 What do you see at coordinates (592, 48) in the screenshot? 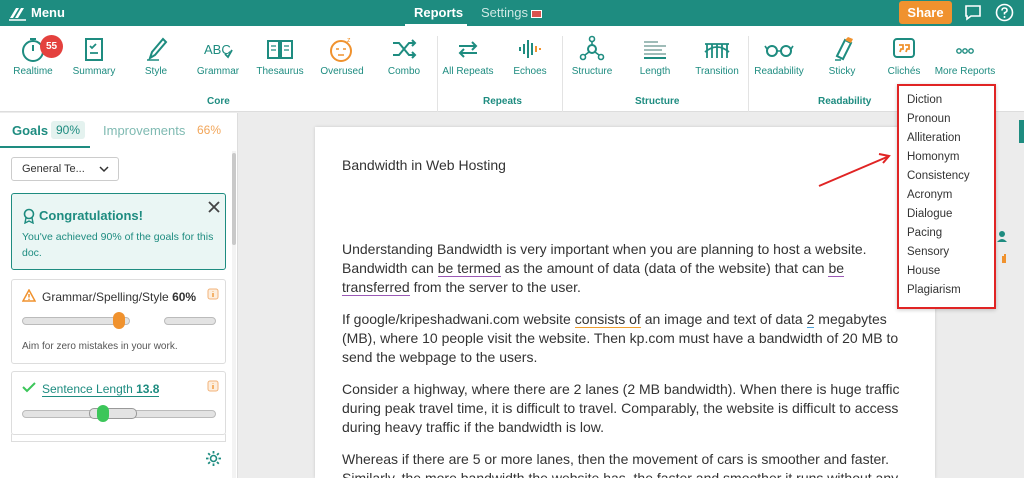
I see `nodes-icon` at bounding box center [592, 48].